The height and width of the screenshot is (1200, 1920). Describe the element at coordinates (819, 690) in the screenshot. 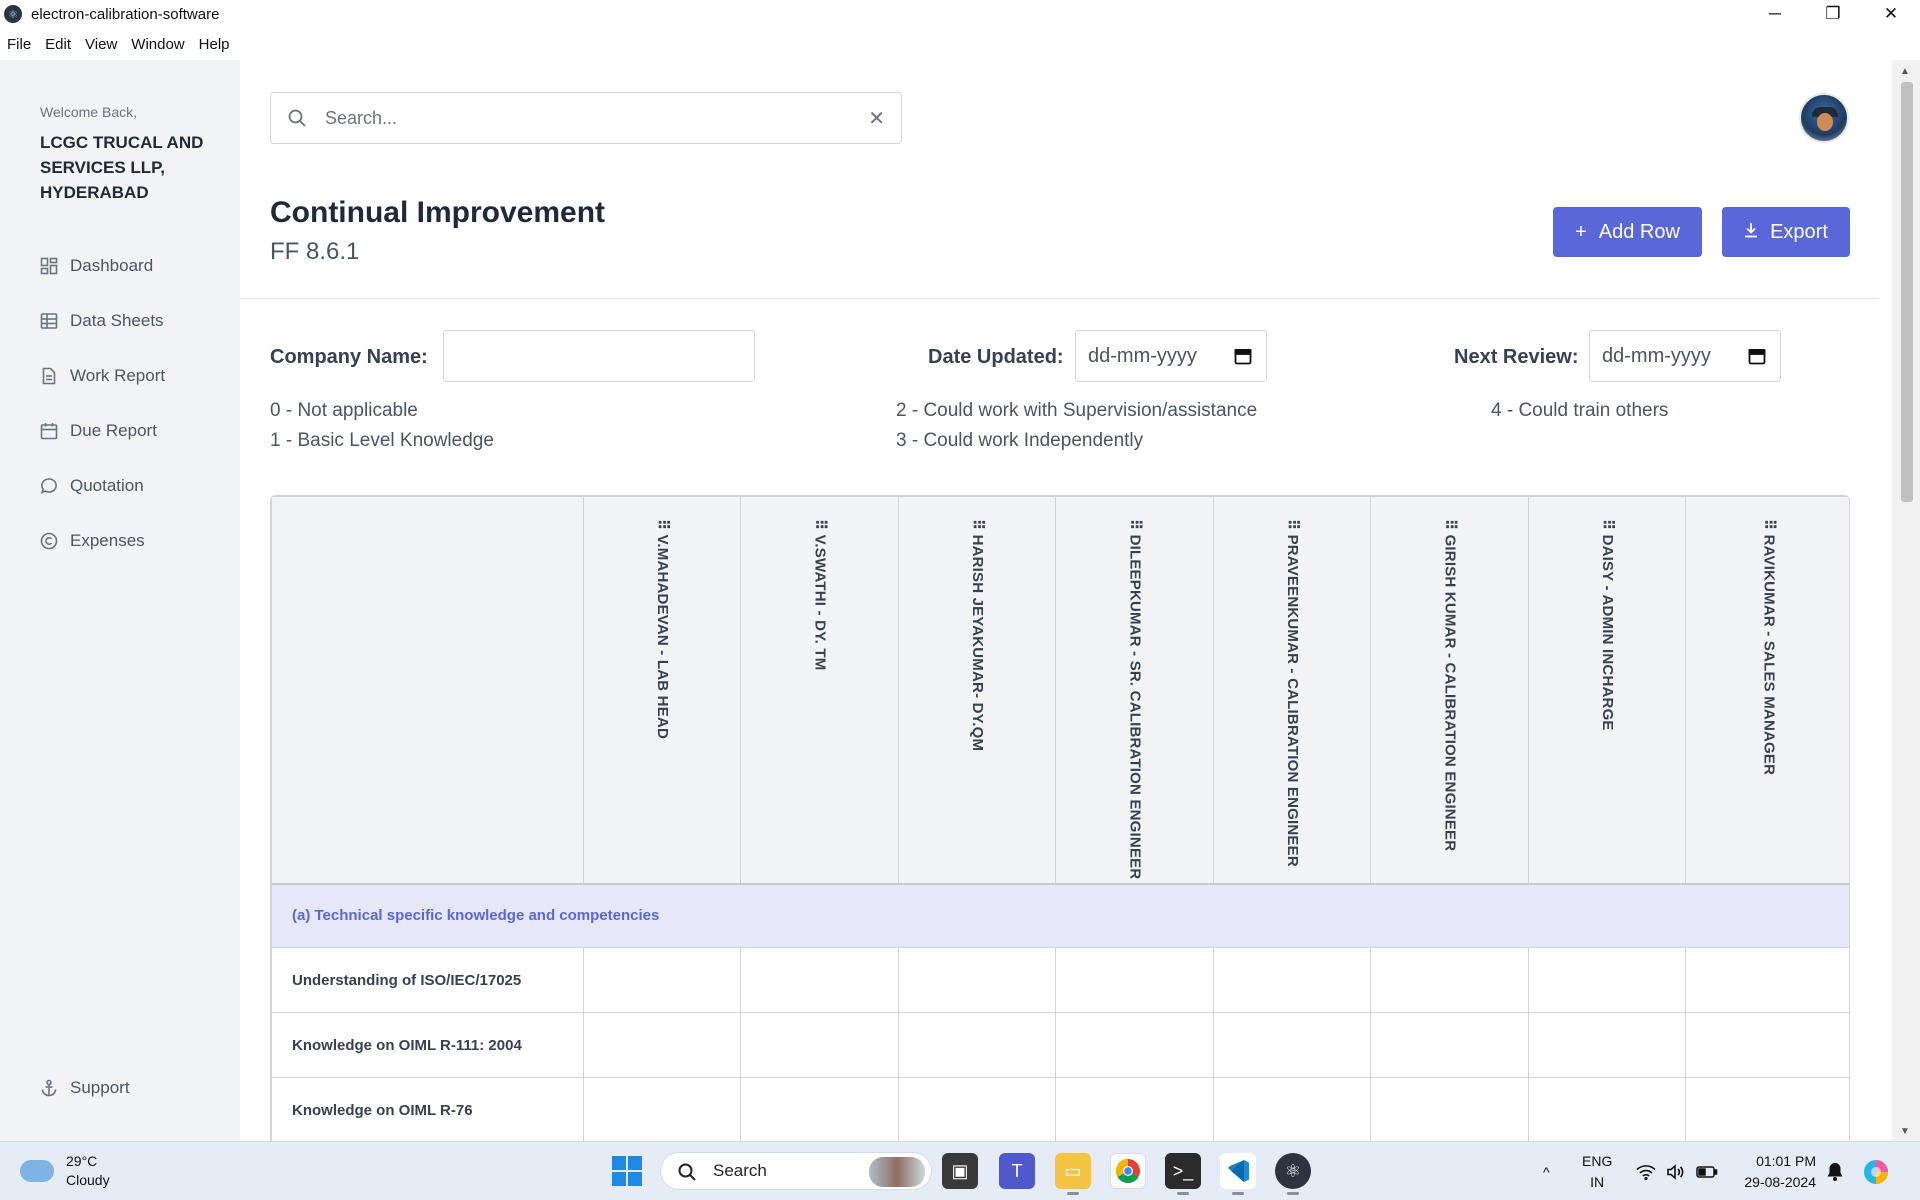

I see `column-header: ⠿ V.SWATHI - DY. TM` at that location.